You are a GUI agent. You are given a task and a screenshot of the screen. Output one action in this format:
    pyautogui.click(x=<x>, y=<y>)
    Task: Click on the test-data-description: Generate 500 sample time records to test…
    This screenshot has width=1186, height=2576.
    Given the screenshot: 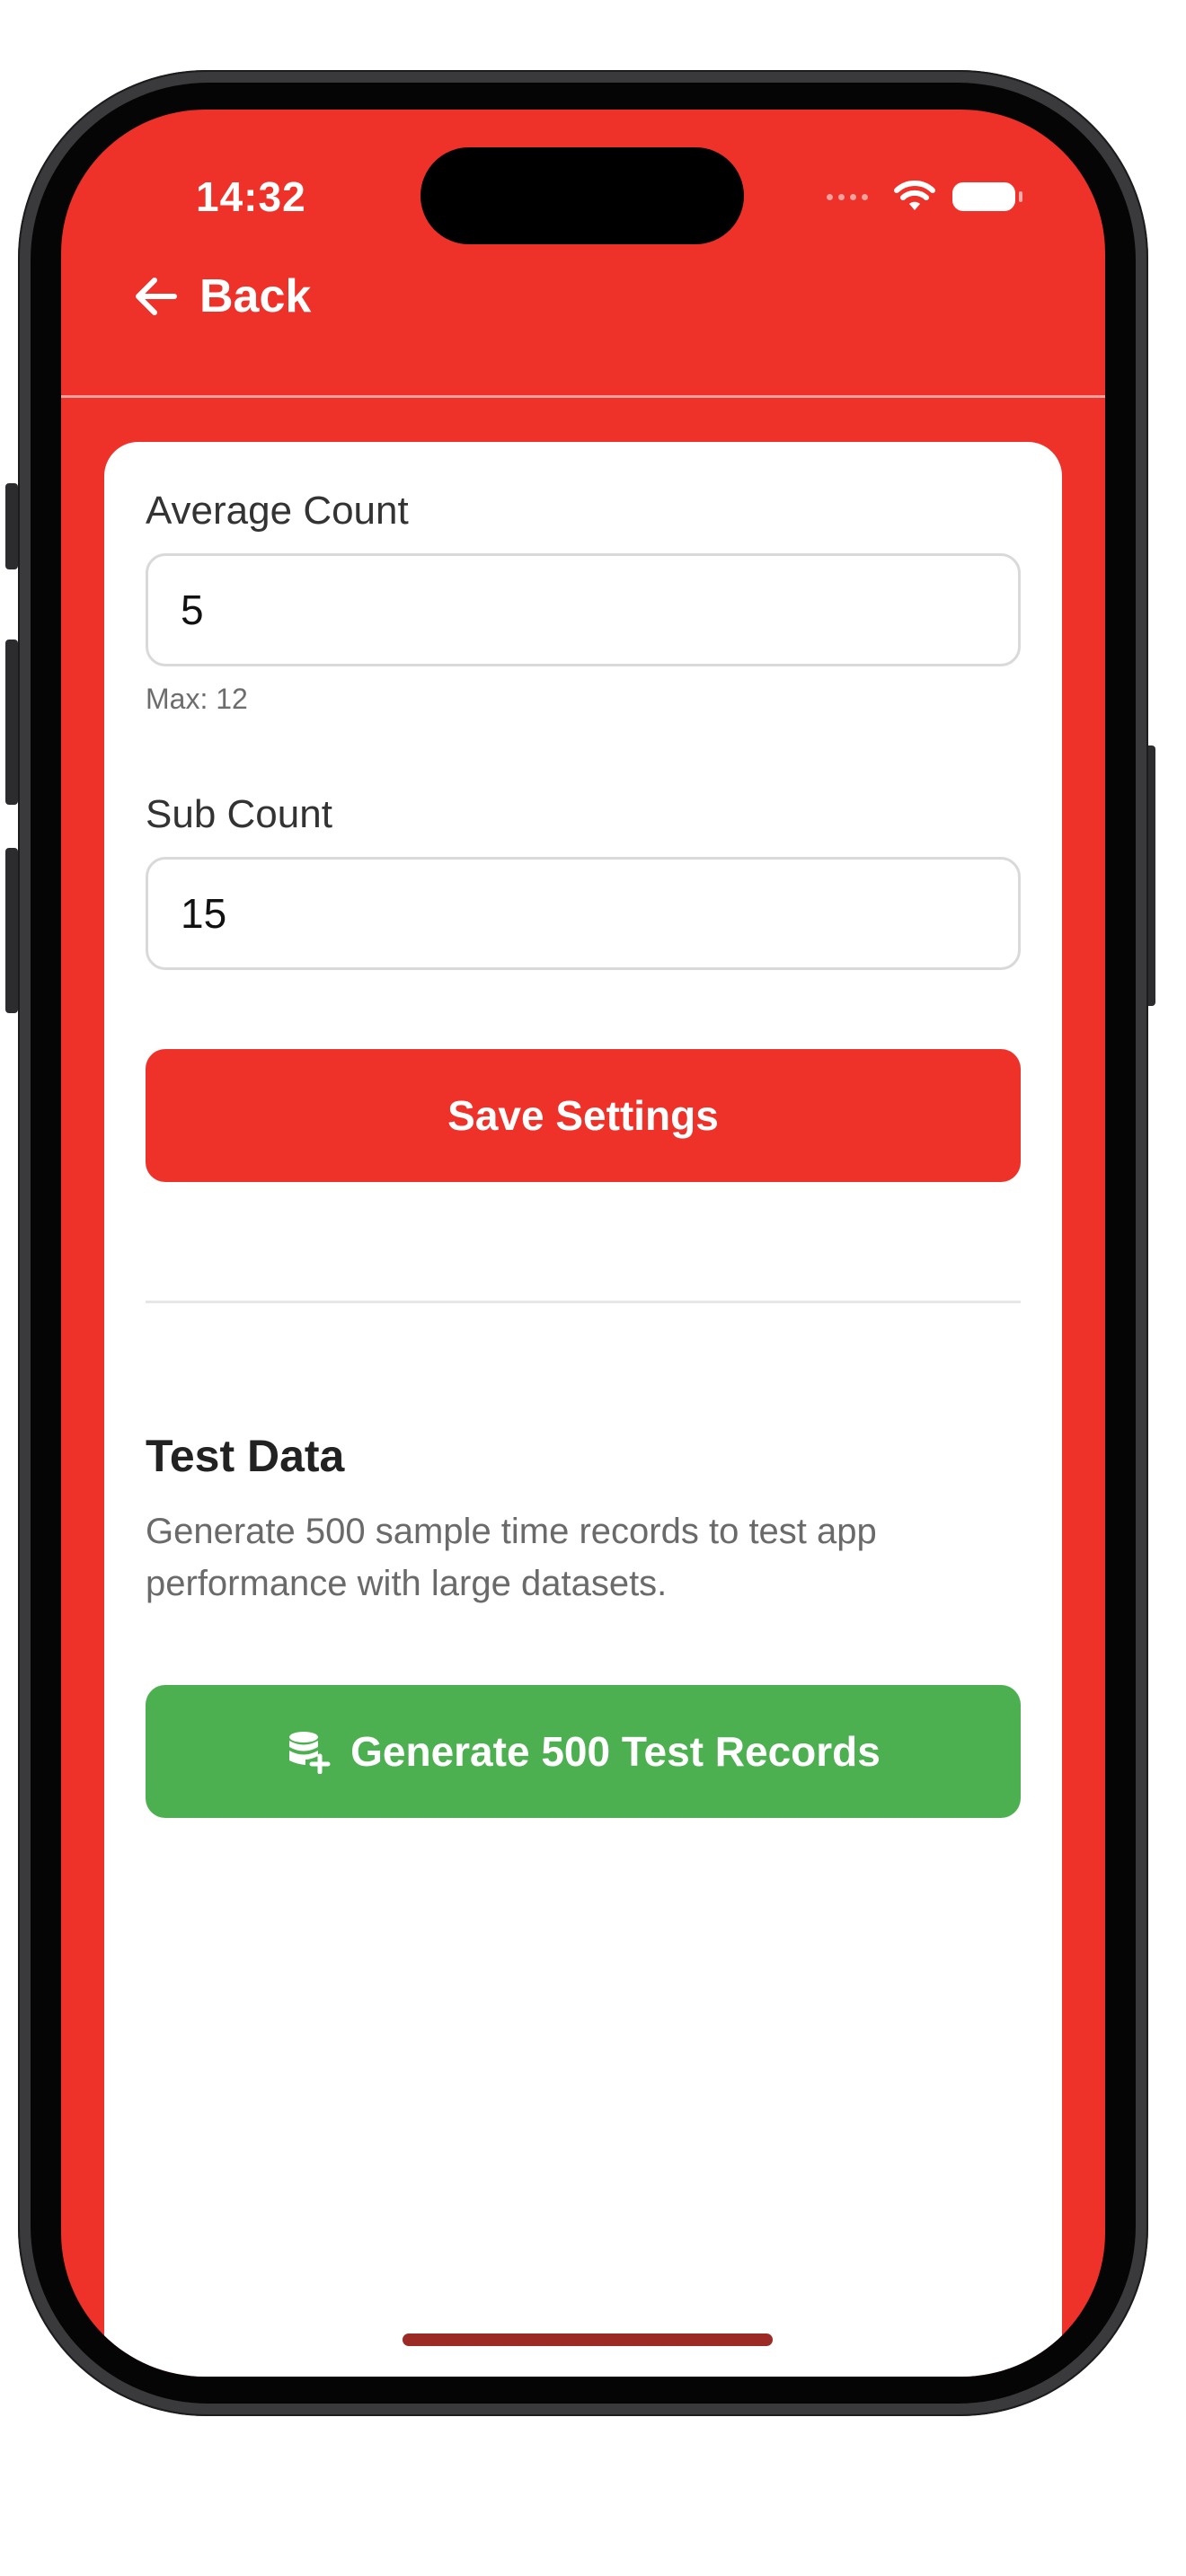 What is the action you would take?
    pyautogui.click(x=511, y=1557)
    